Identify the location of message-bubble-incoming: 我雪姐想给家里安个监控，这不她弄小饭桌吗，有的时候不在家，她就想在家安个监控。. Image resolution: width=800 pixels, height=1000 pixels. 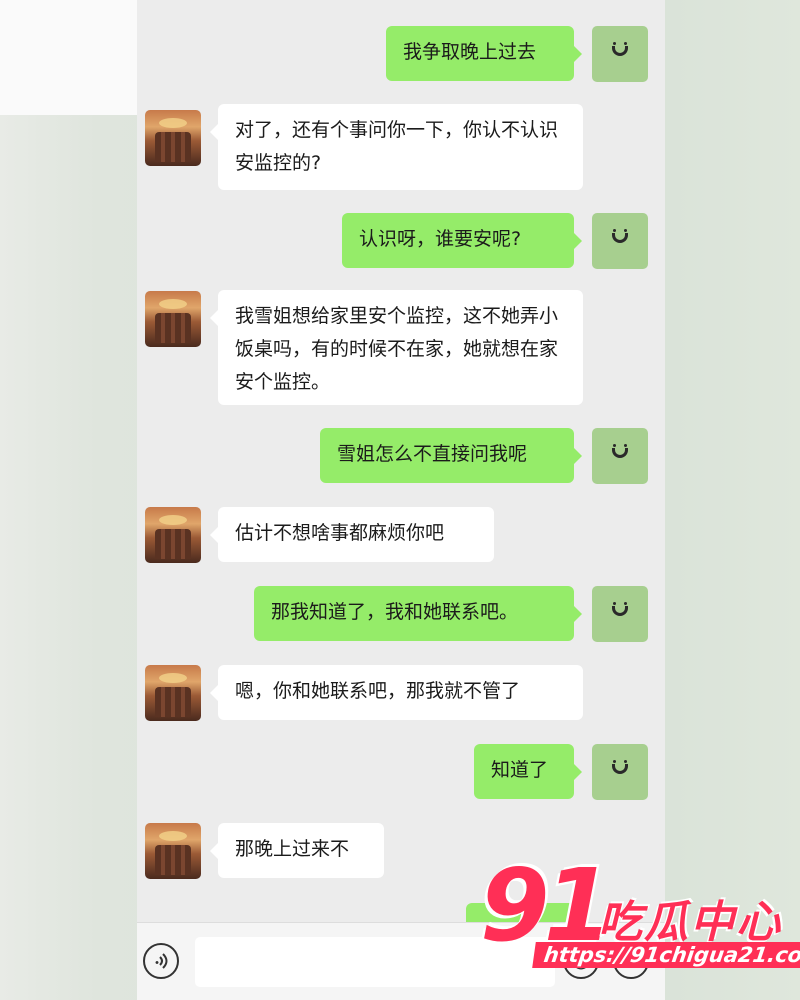
(396, 347).